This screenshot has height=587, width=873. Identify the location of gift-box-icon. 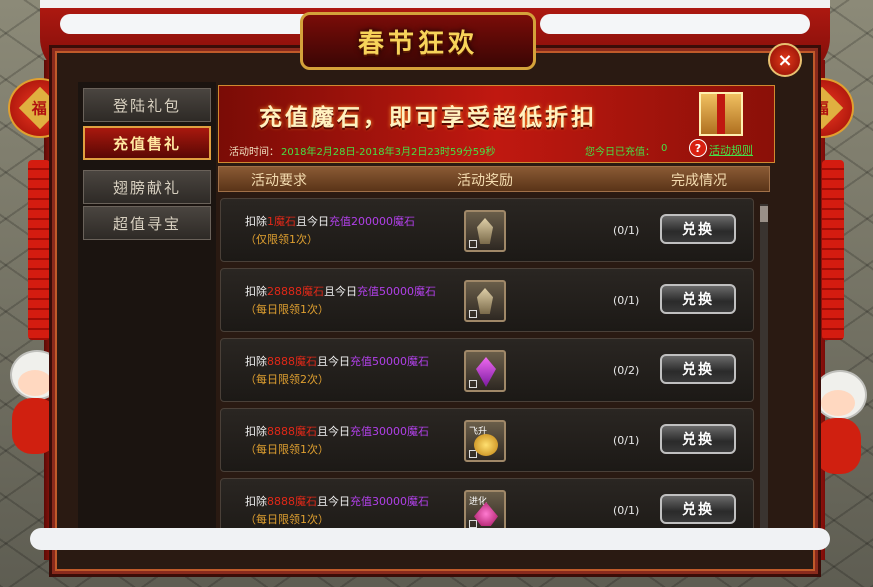
(721, 114).